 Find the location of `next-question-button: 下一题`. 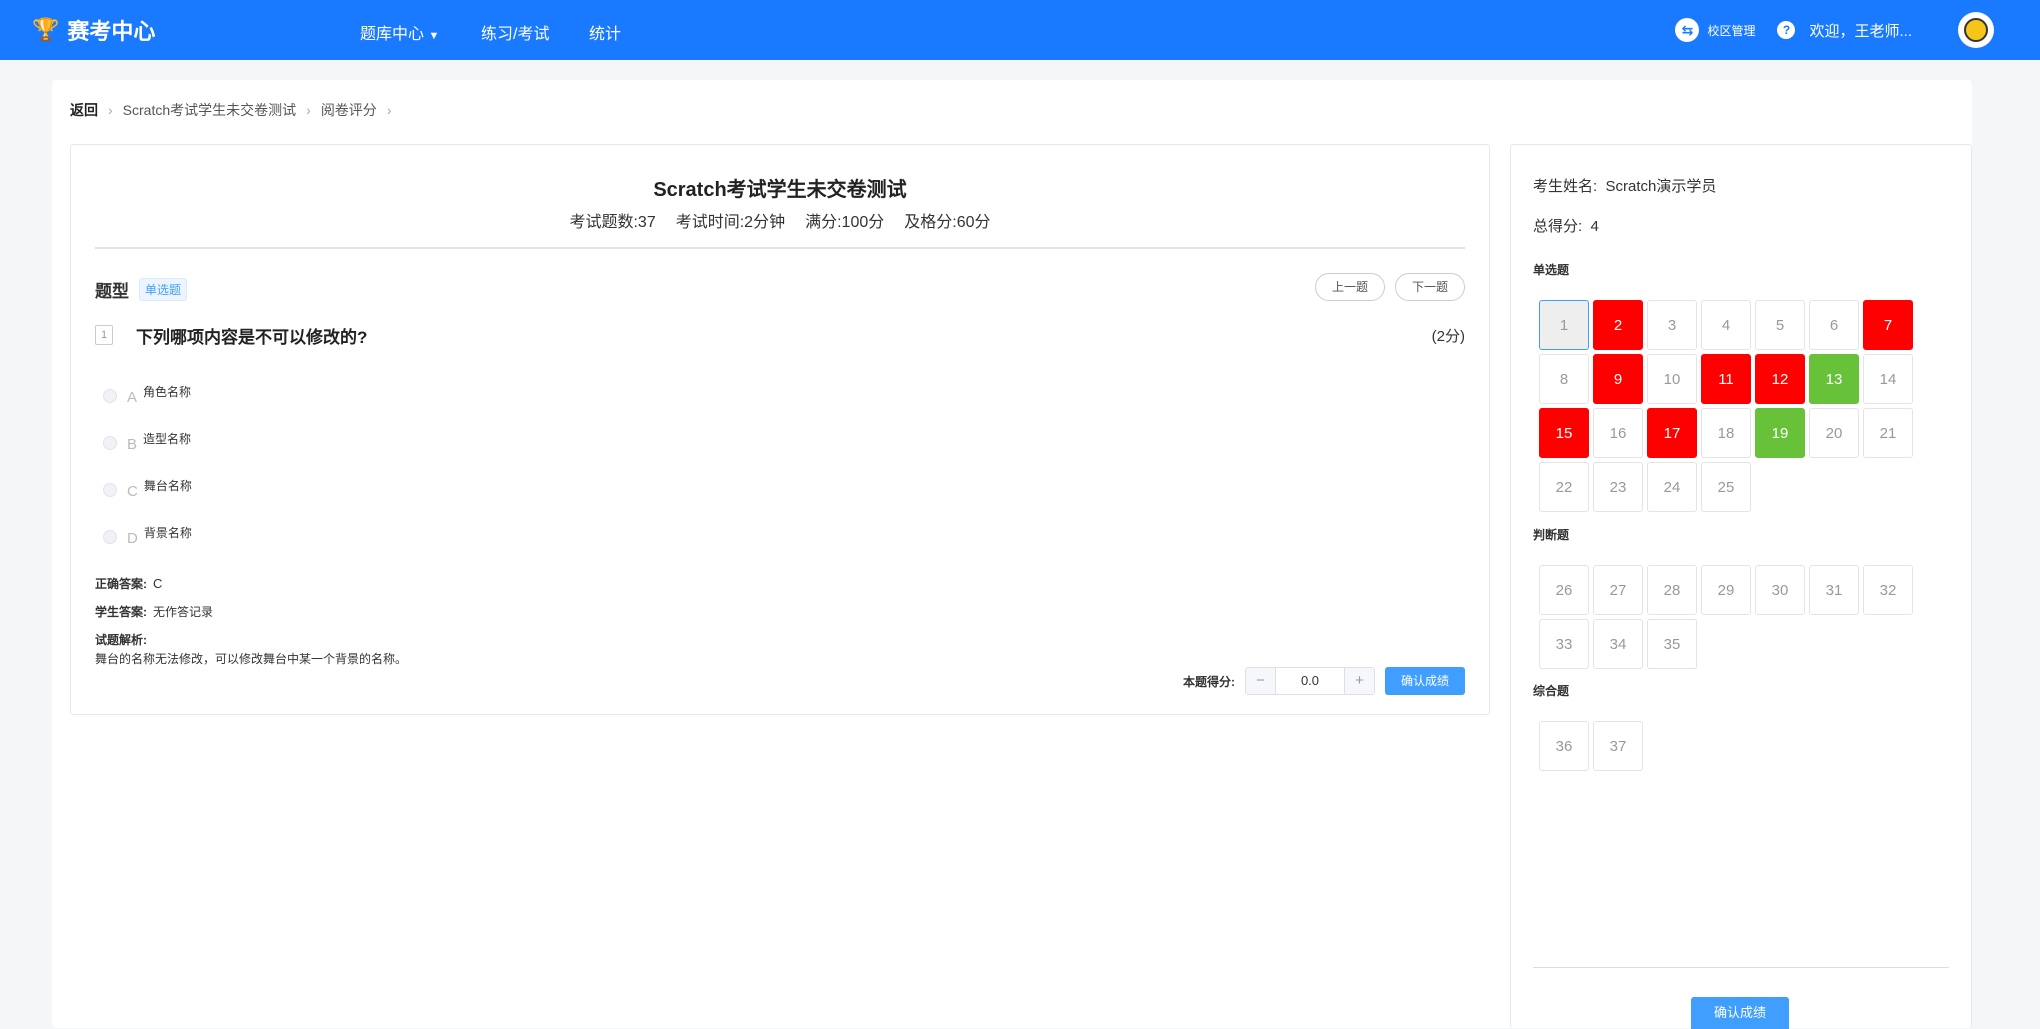

next-question-button: 下一题 is located at coordinates (1429, 287).